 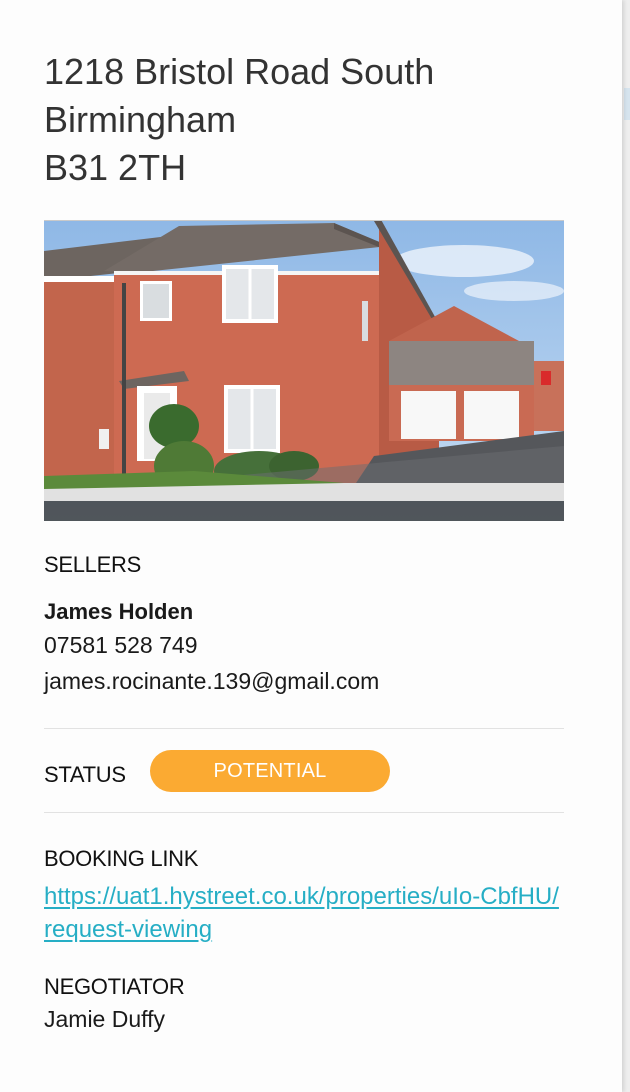 What do you see at coordinates (119, 611) in the screenshot?
I see `seller-name: James Holden` at bounding box center [119, 611].